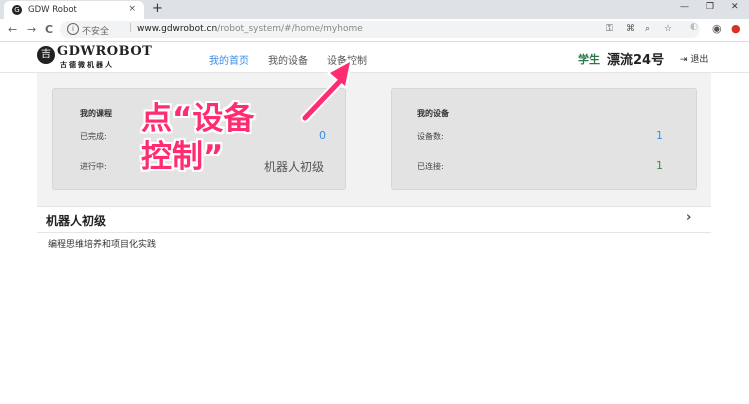  Describe the element at coordinates (688, 217) in the screenshot. I see `chevron-right-icon: ›` at that location.